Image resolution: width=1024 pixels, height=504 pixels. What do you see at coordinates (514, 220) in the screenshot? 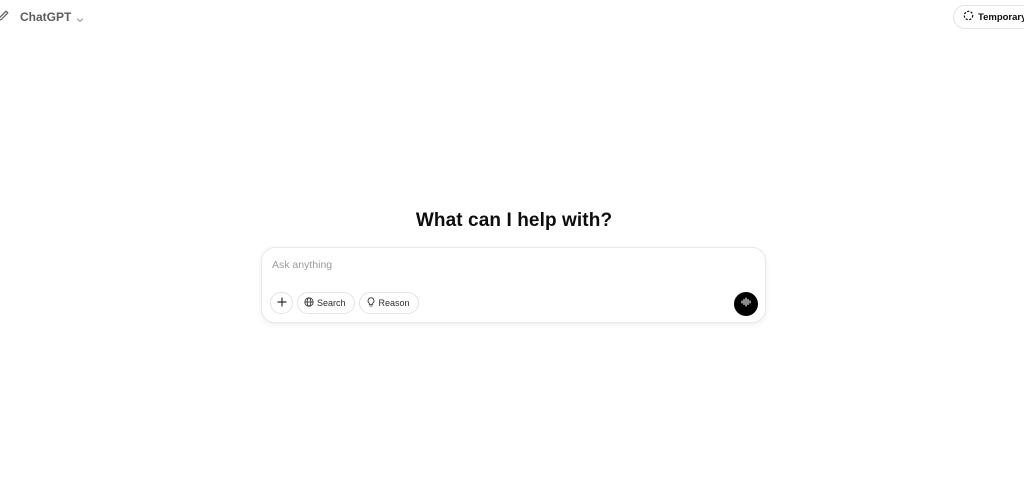
I see `page-title: What can I help with?` at bounding box center [514, 220].